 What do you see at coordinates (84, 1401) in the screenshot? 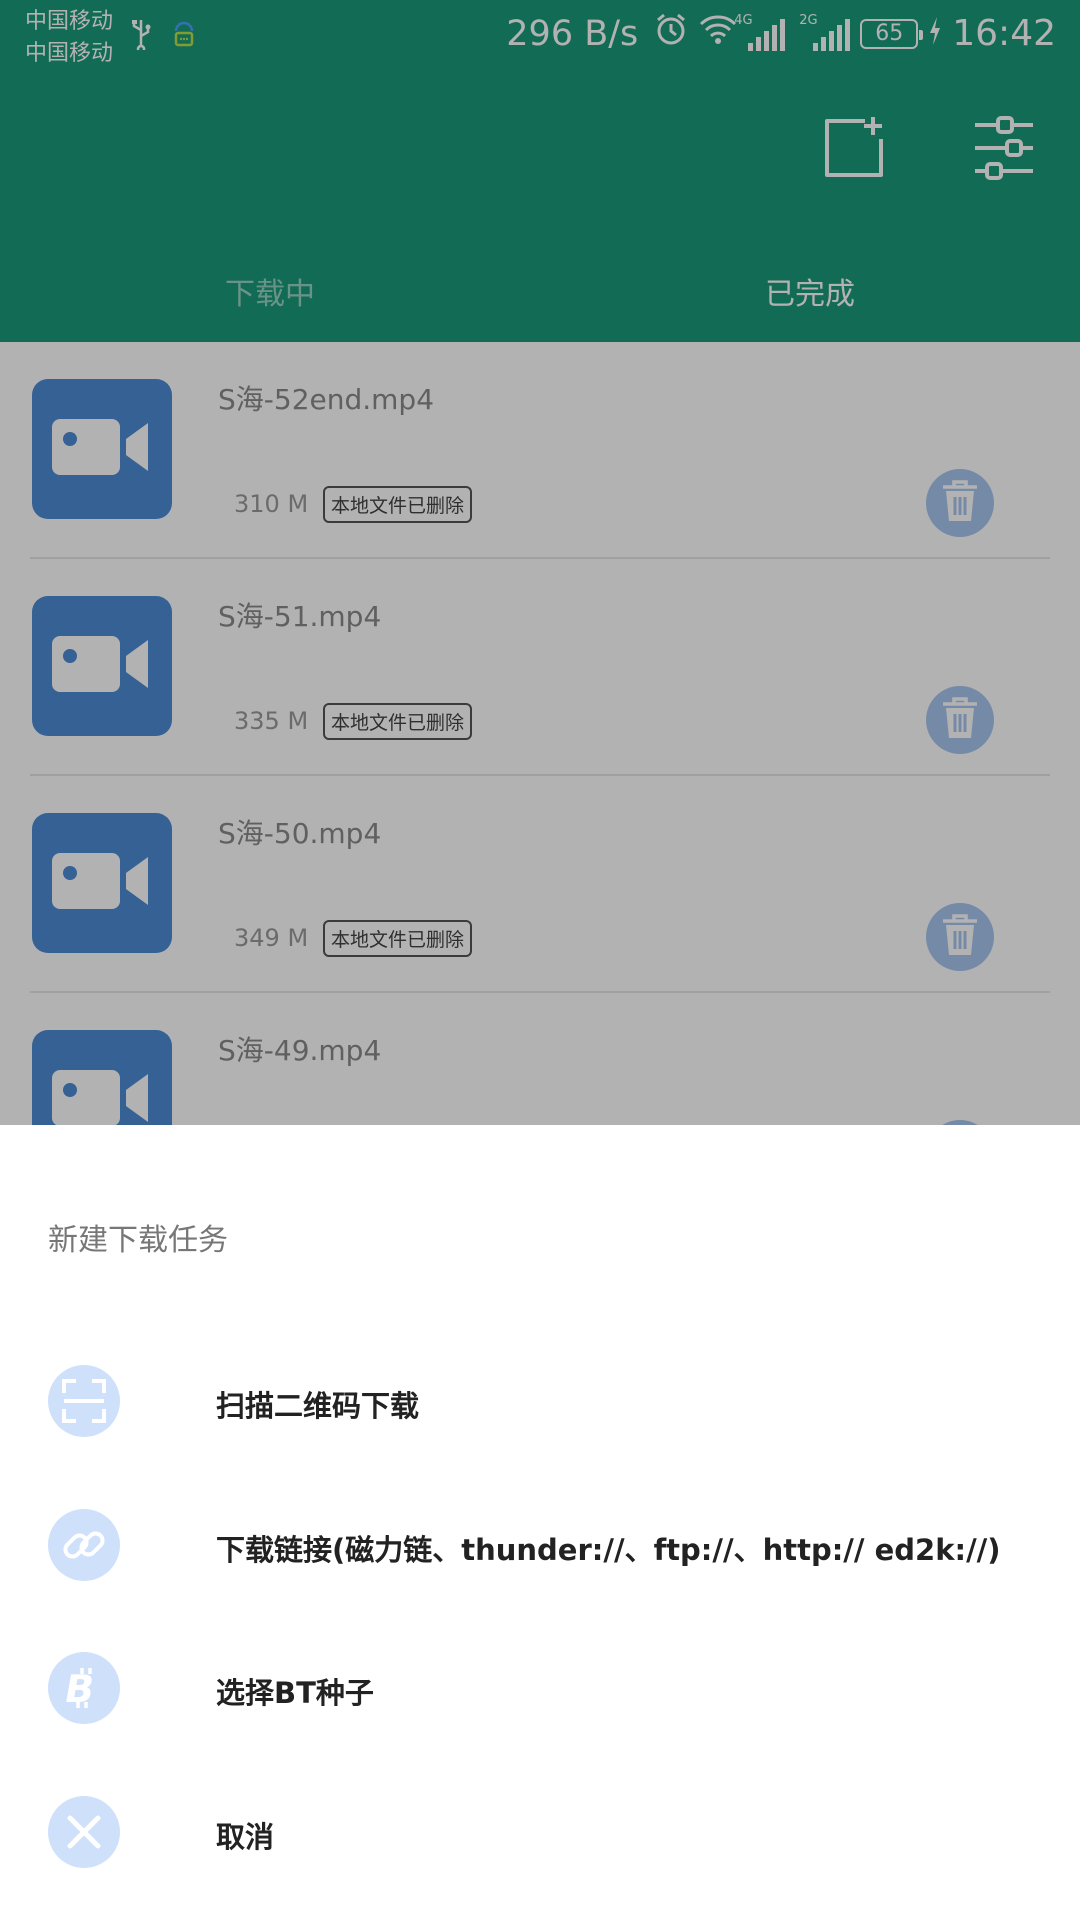
I see `scan-qr-icon` at bounding box center [84, 1401].